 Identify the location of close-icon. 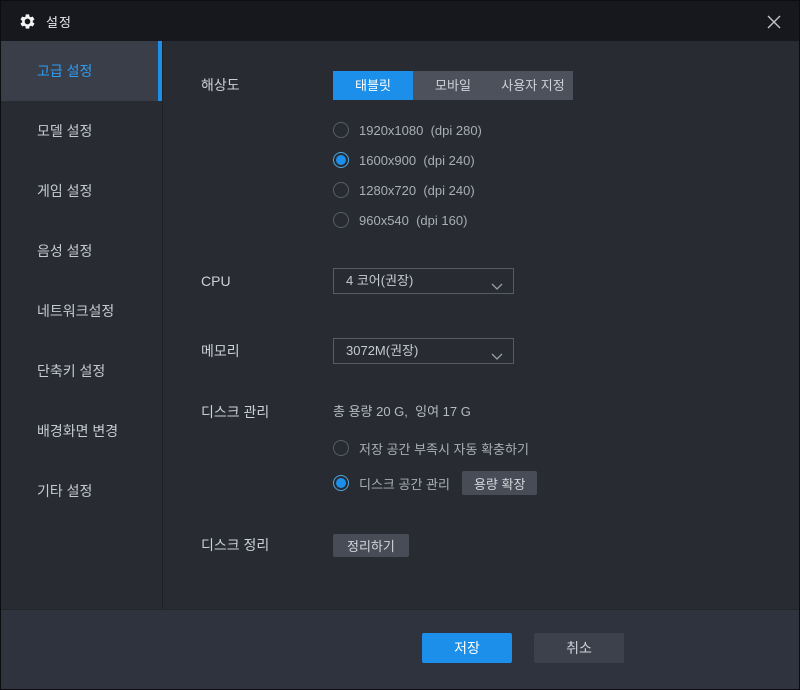
(774, 22).